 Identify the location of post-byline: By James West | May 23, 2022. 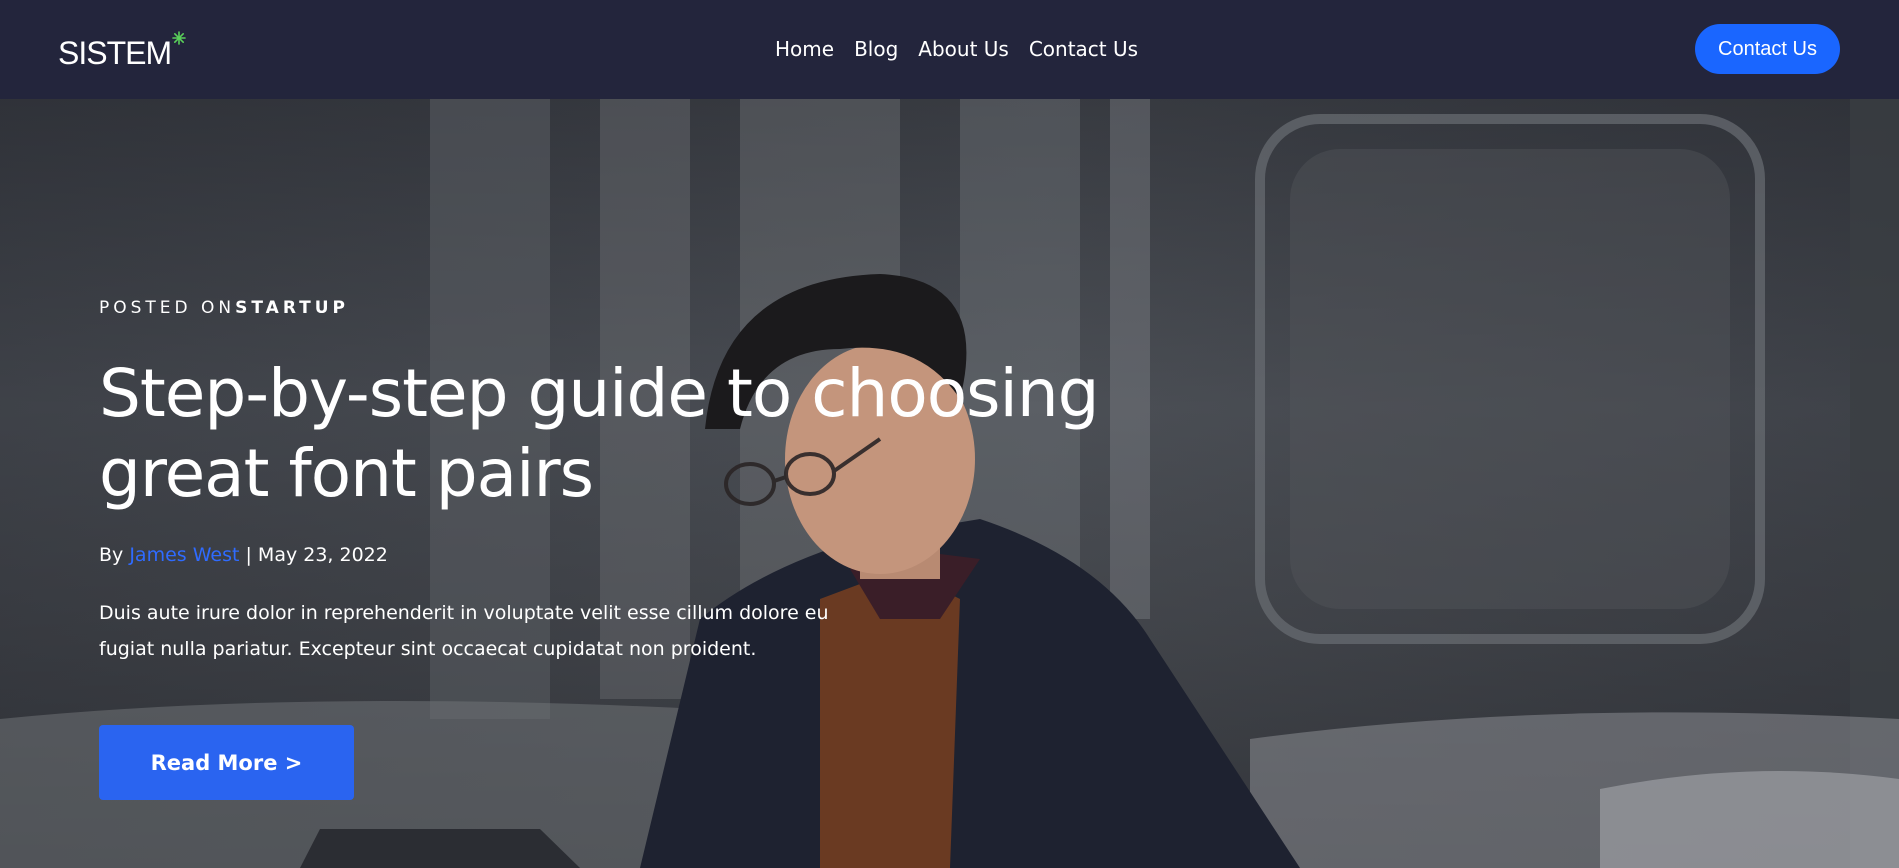
(243, 555).